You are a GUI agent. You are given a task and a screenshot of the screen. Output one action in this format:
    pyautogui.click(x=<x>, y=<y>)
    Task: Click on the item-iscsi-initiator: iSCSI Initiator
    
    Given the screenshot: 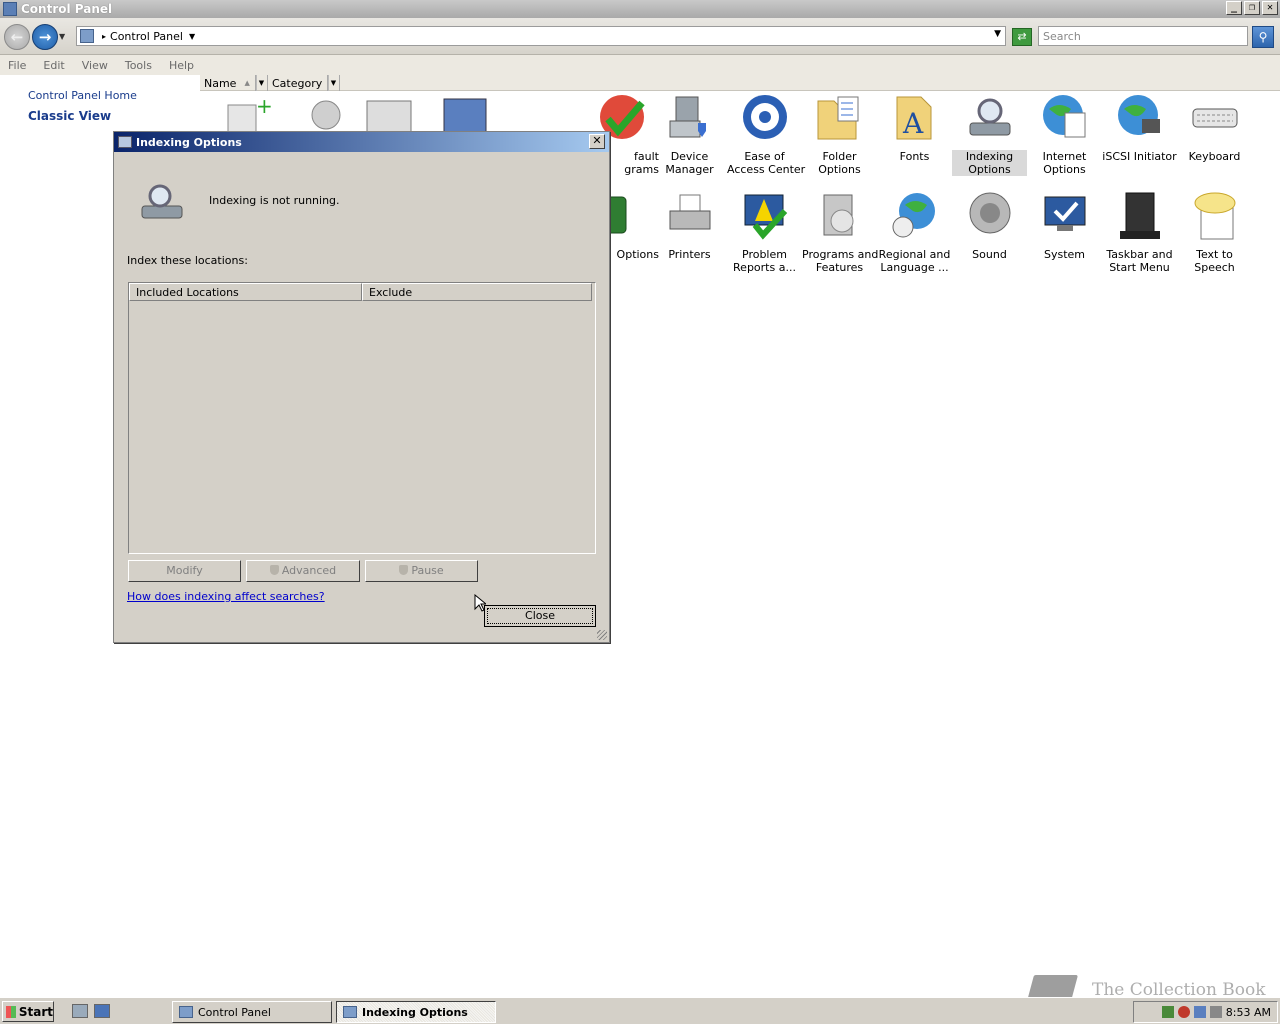 What is the action you would take?
    pyautogui.click(x=1139, y=128)
    